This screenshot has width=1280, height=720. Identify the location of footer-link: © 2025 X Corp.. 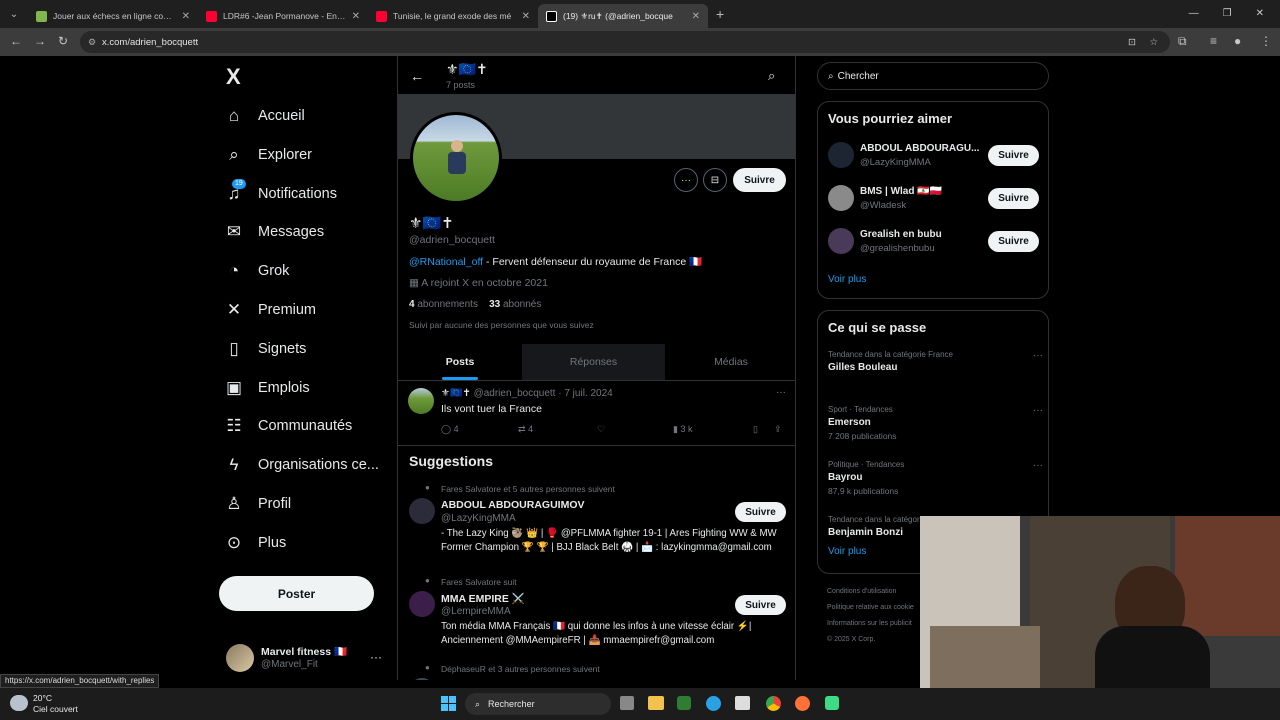
(870, 640).